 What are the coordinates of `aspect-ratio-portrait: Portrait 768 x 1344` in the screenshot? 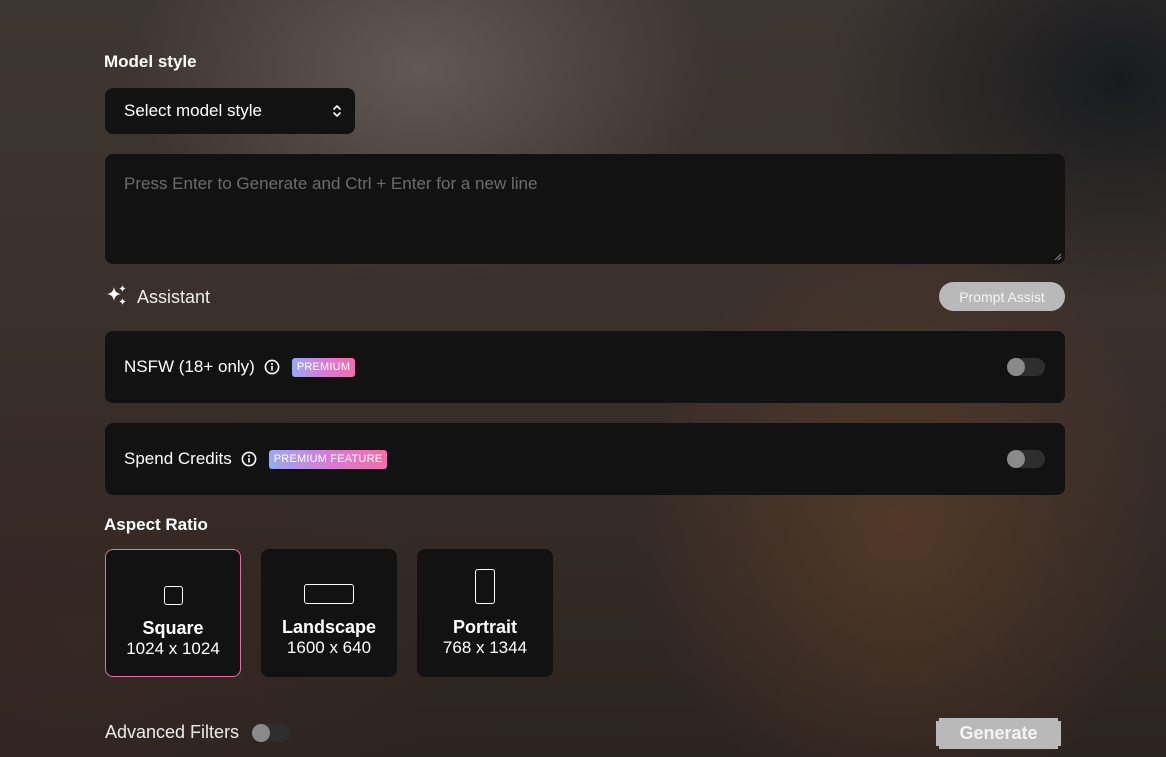 It's located at (485, 613).